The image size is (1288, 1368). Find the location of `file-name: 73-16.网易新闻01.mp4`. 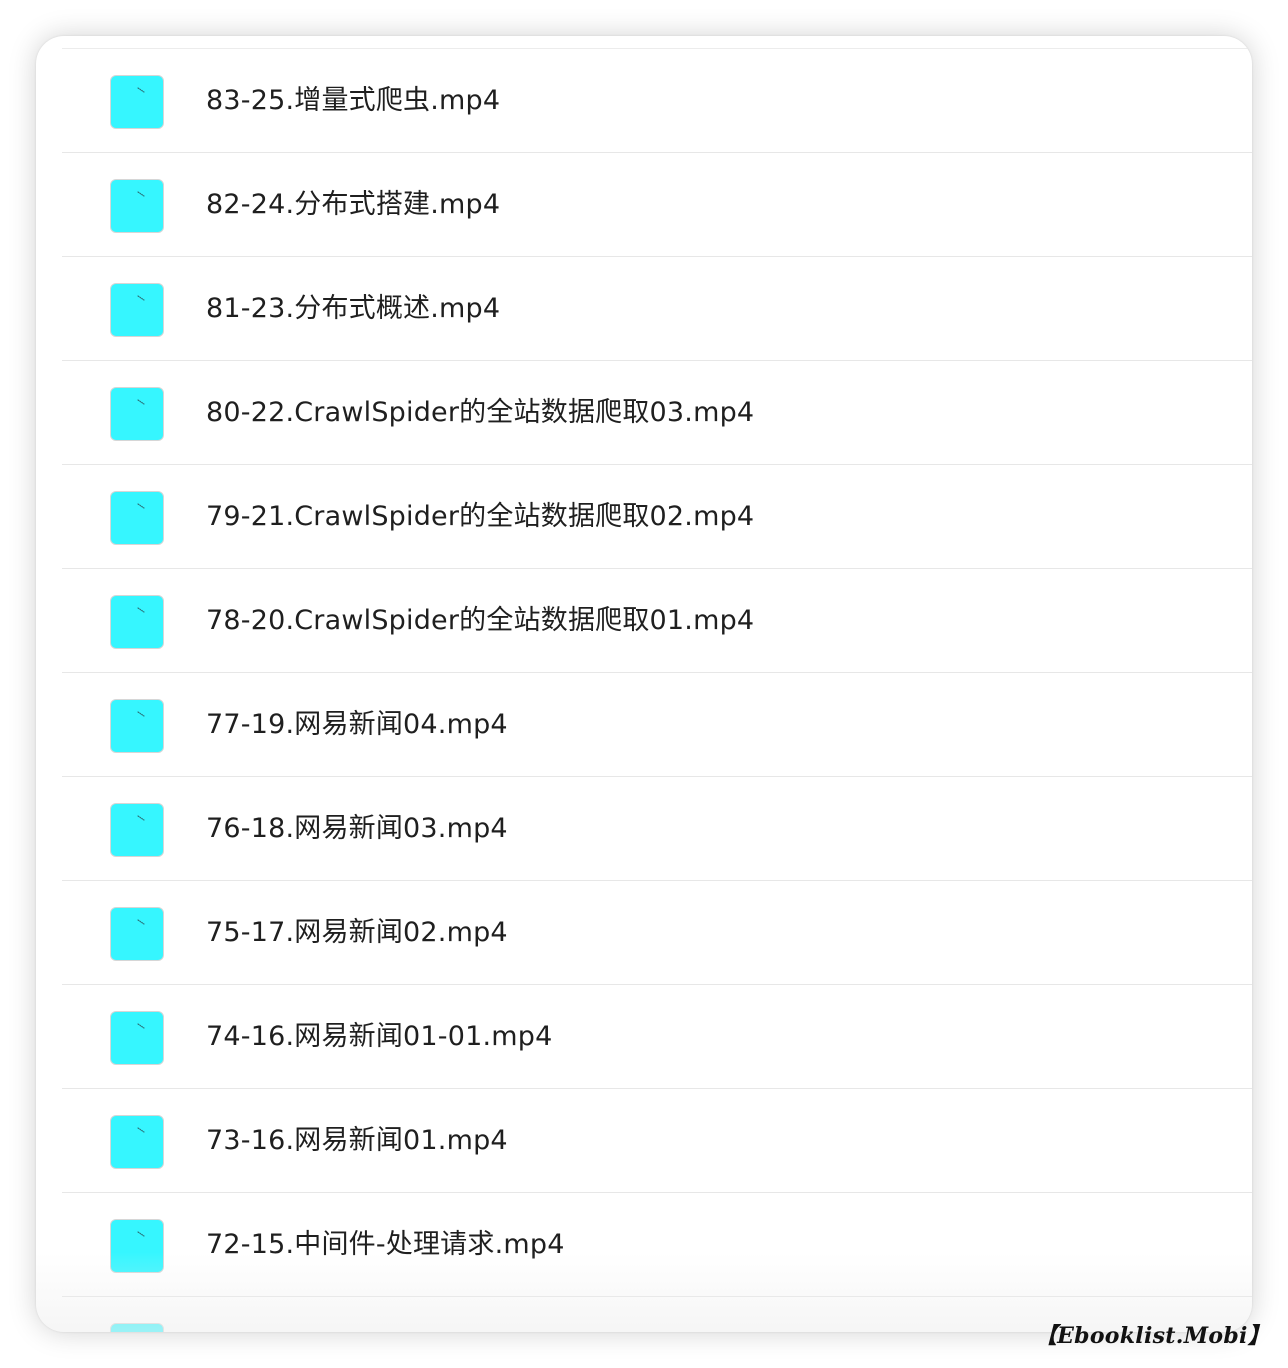

file-name: 73-16.网易新闻01.mp4 is located at coordinates (357, 1140).